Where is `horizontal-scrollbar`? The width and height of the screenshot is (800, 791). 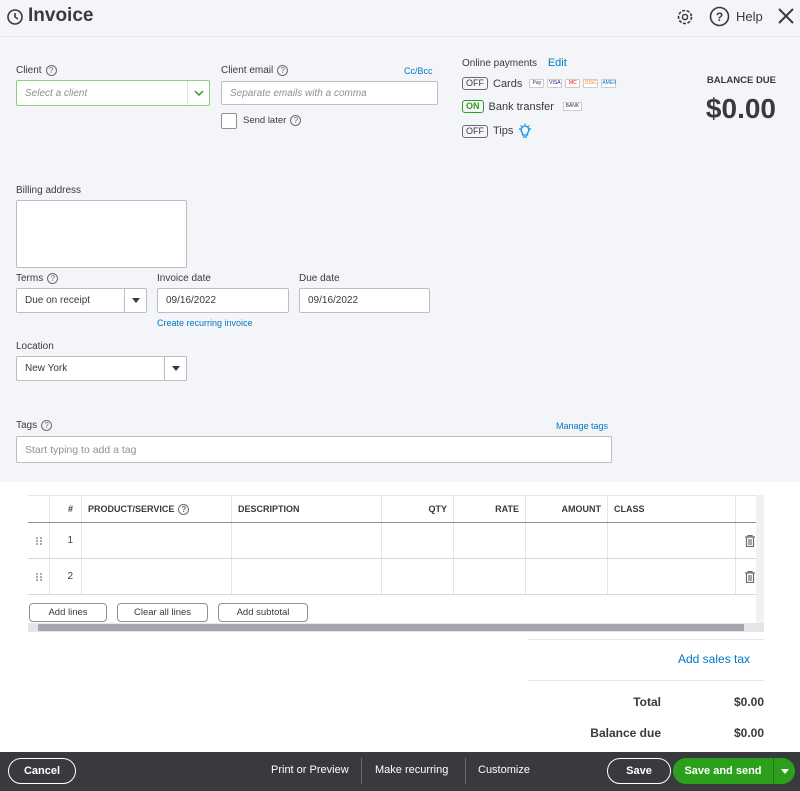
horizontal-scrollbar is located at coordinates (396, 627).